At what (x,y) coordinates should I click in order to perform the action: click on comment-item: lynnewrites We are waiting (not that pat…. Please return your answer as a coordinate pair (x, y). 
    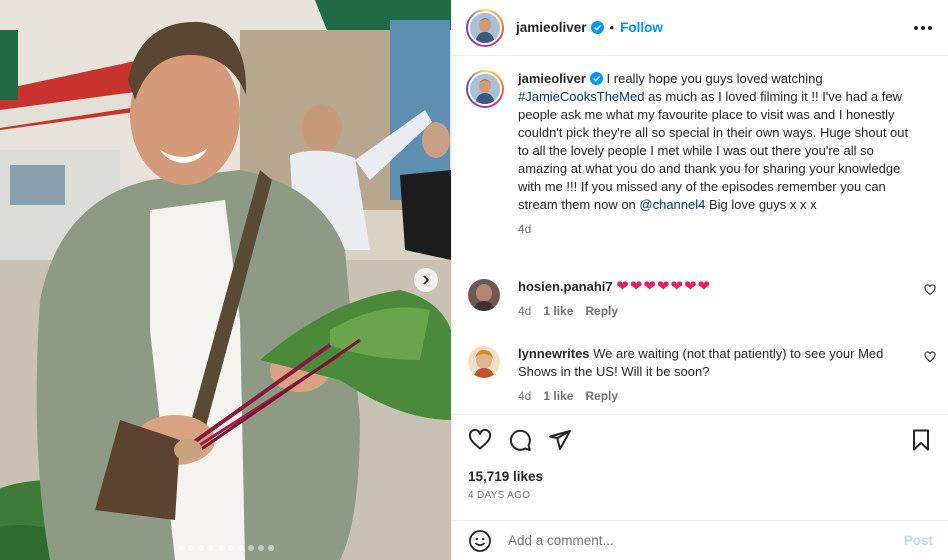
    Looking at the image, I should click on (701, 375).